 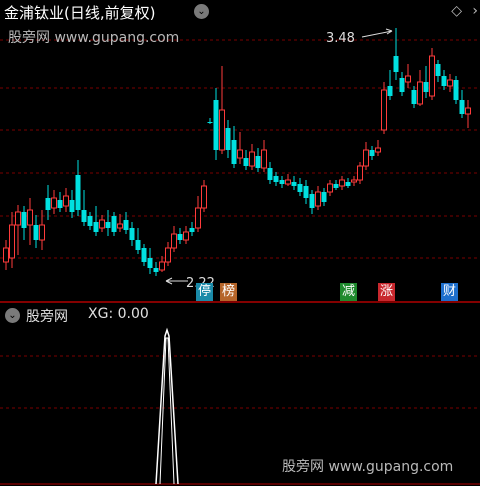 What do you see at coordinates (456, 11) in the screenshot?
I see `diamond-icon: ◇` at bounding box center [456, 11].